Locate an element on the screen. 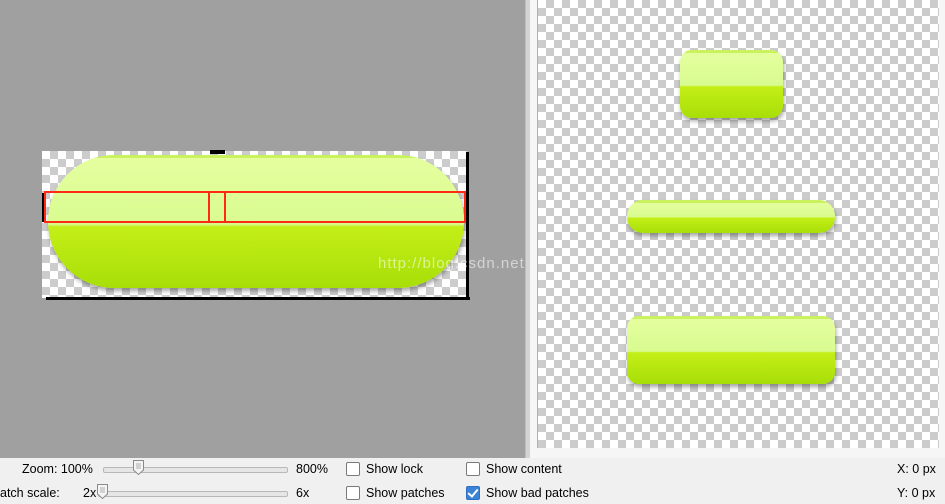  content-marker-bottom is located at coordinates (258, 298).